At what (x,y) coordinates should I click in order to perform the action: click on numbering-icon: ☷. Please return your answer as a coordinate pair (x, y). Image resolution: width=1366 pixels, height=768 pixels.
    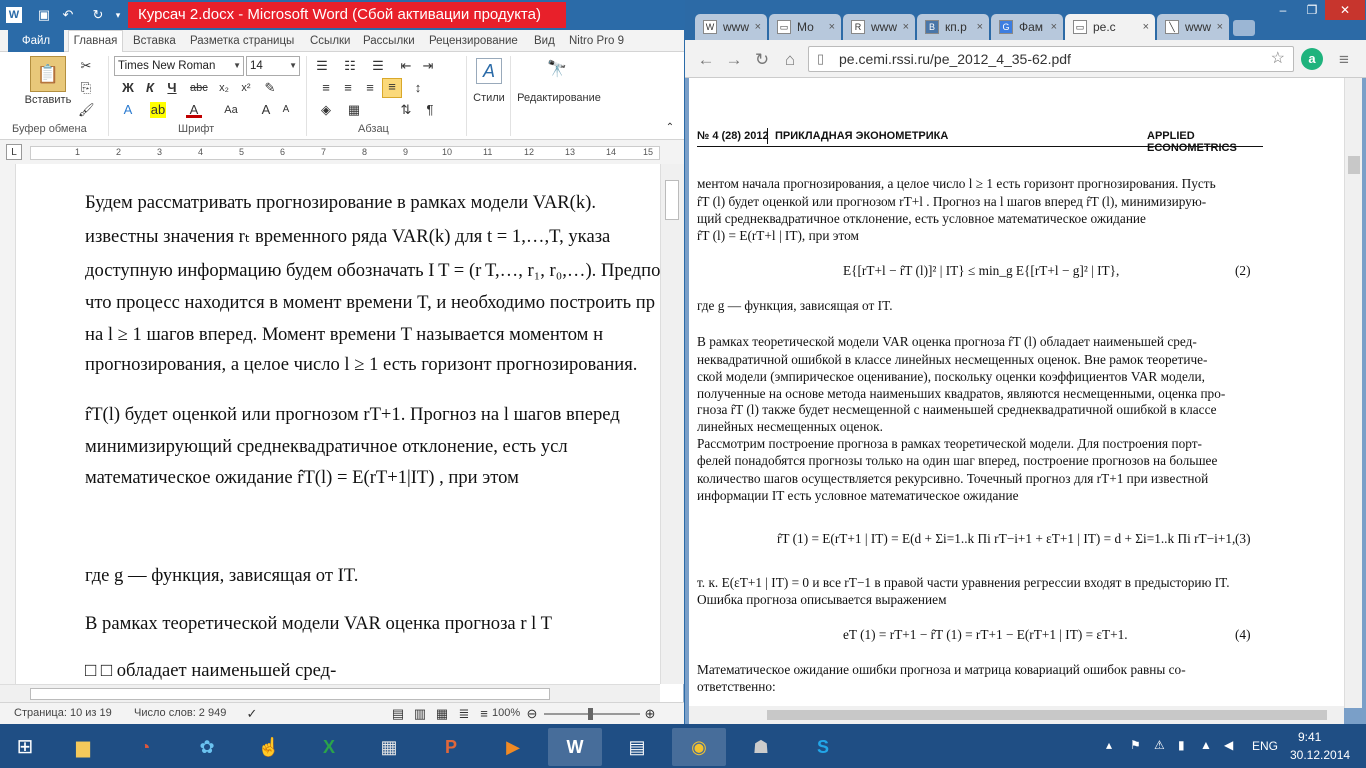
    Looking at the image, I should click on (350, 66).